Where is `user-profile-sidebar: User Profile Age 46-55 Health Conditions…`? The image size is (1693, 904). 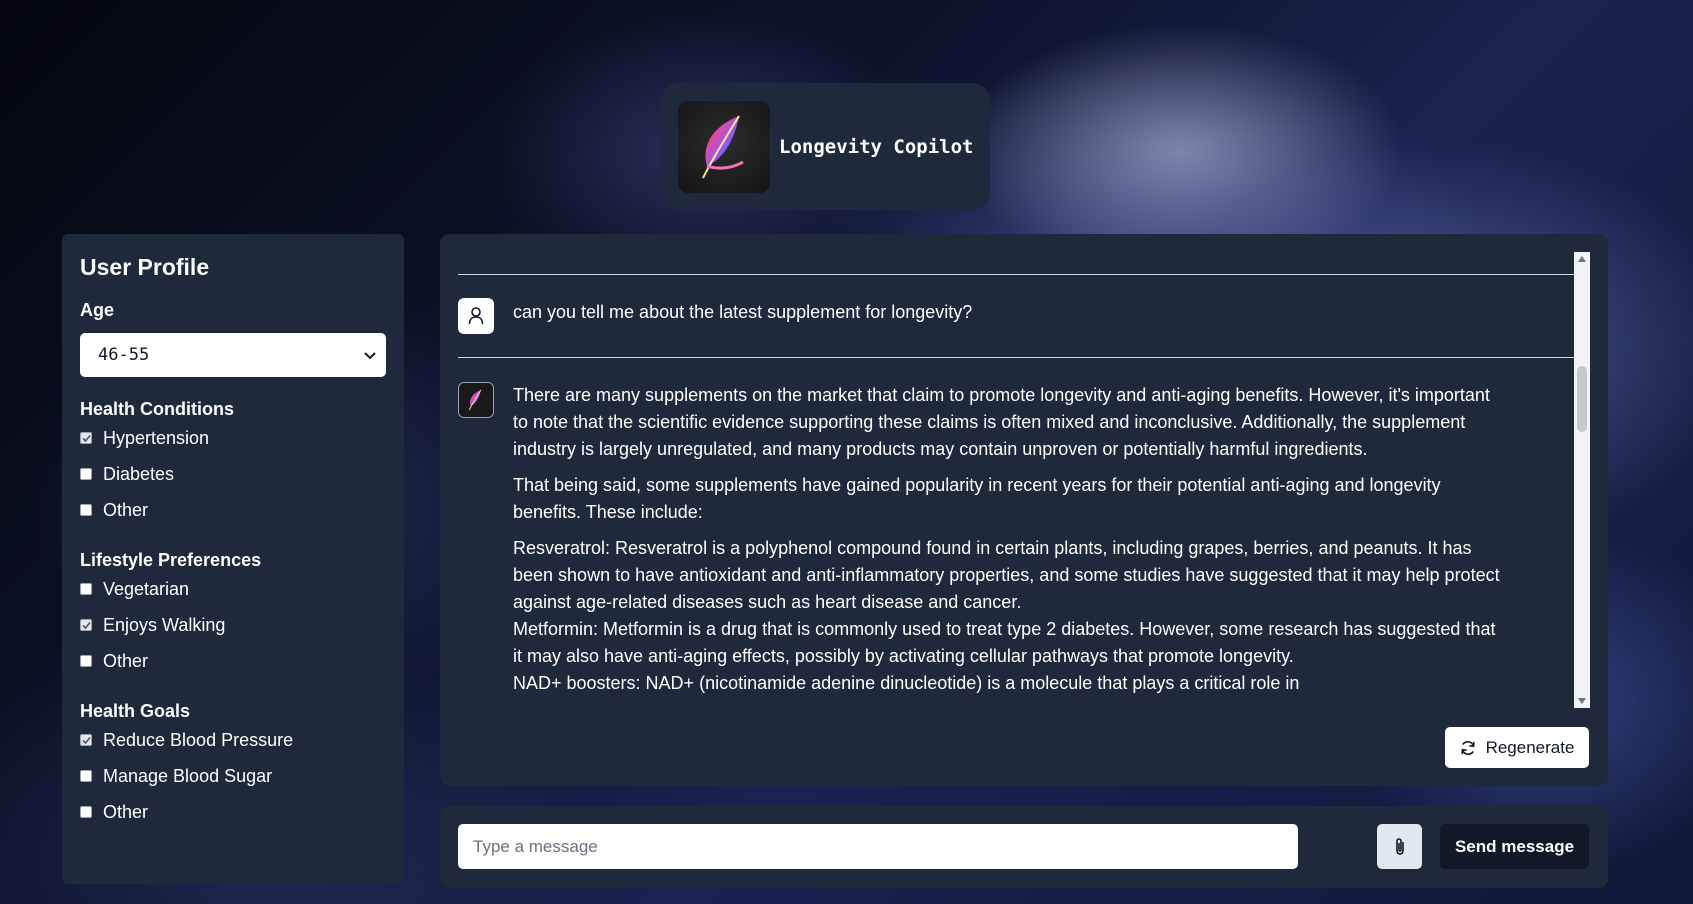
user-profile-sidebar: User Profile Age 46-55 Health Conditions… is located at coordinates (233, 559).